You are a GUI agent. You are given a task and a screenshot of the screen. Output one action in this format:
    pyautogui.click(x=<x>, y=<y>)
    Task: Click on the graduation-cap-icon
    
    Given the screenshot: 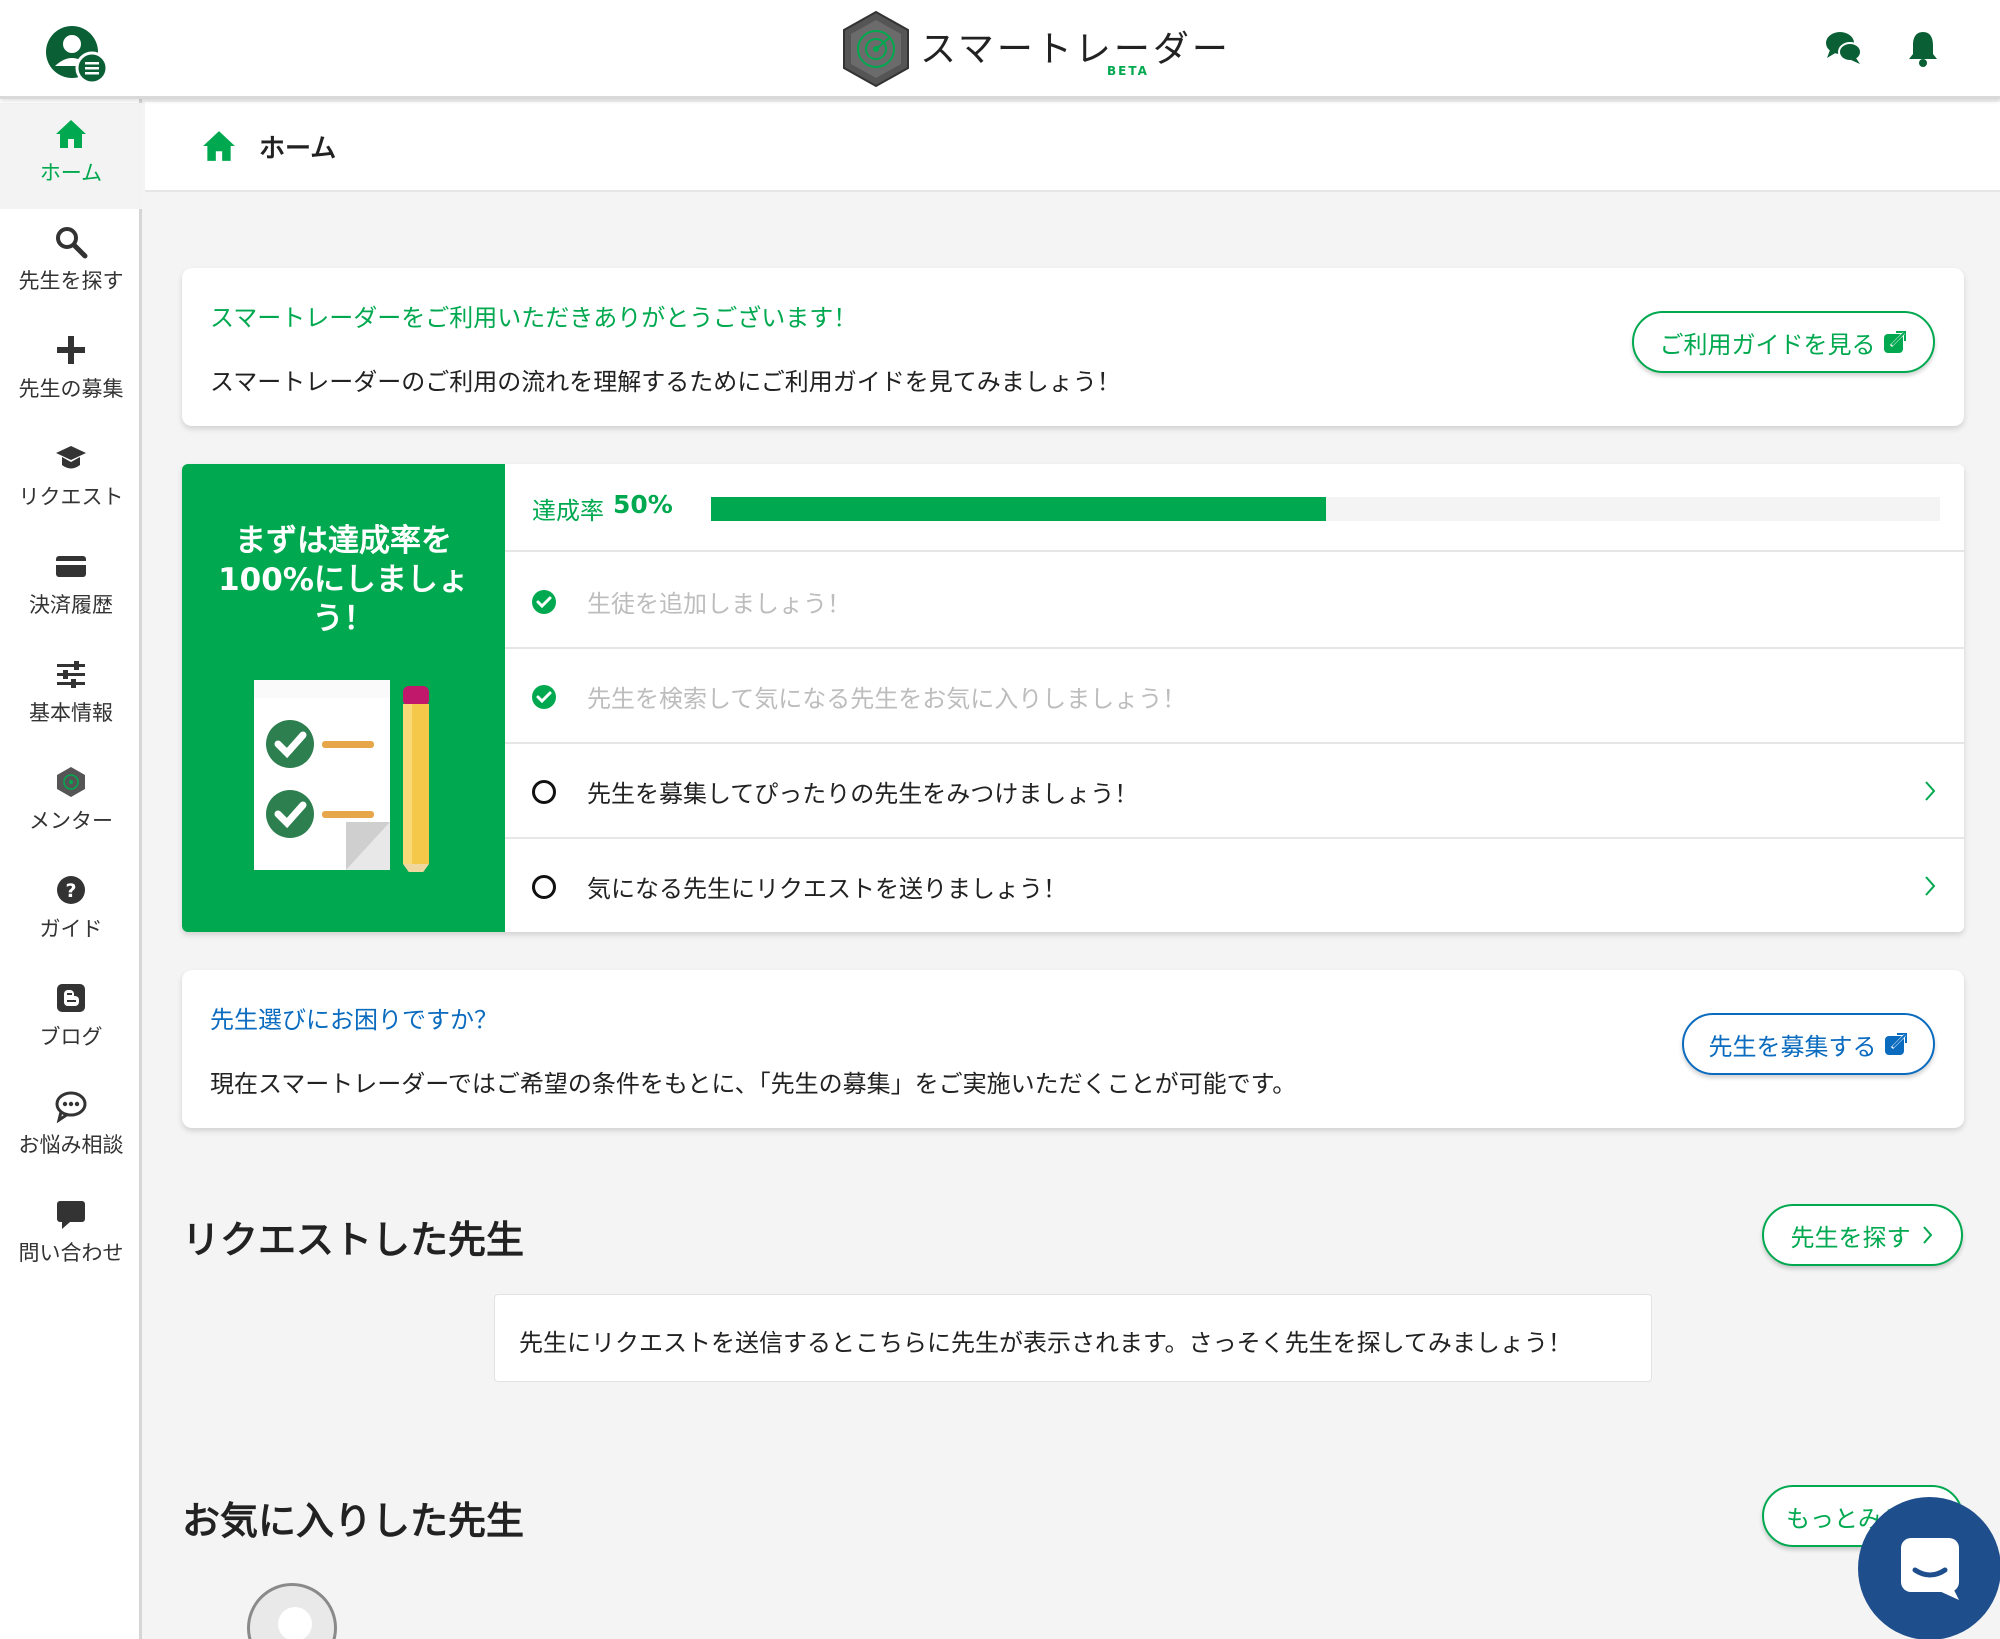 What is the action you would take?
    pyautogui.click(x=71, y=457)
    